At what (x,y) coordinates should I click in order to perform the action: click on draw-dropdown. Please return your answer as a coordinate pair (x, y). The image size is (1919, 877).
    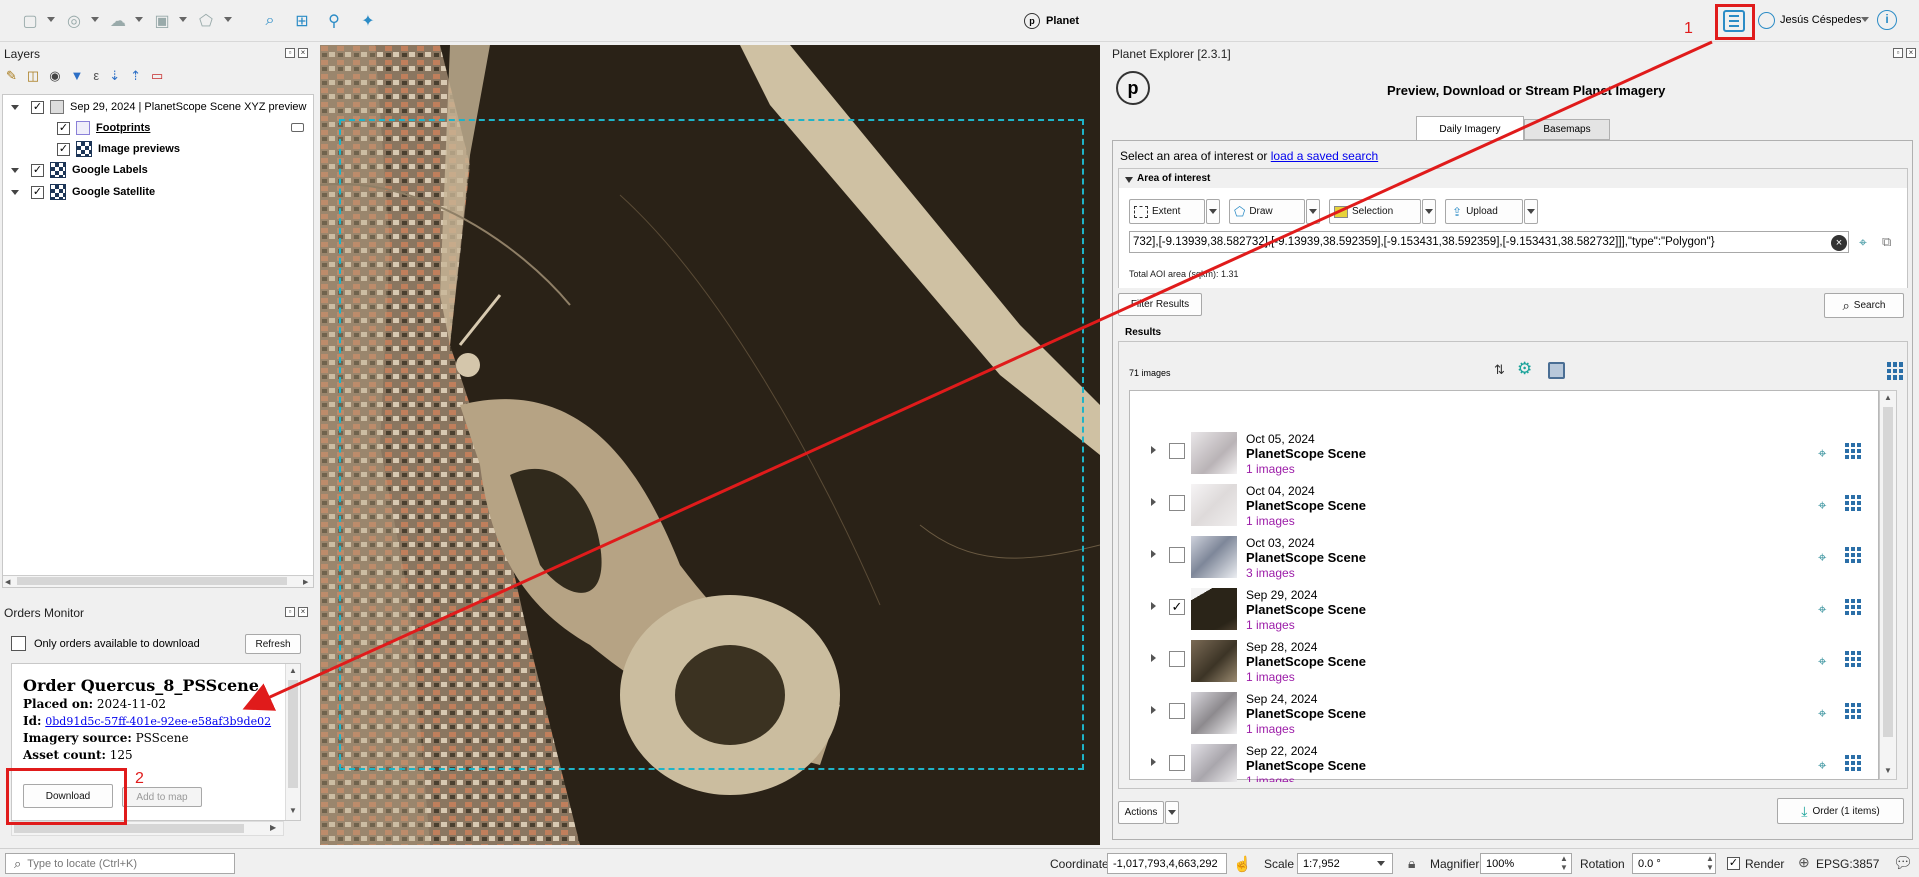
    Looking at the image, I should click on (1313, 211).